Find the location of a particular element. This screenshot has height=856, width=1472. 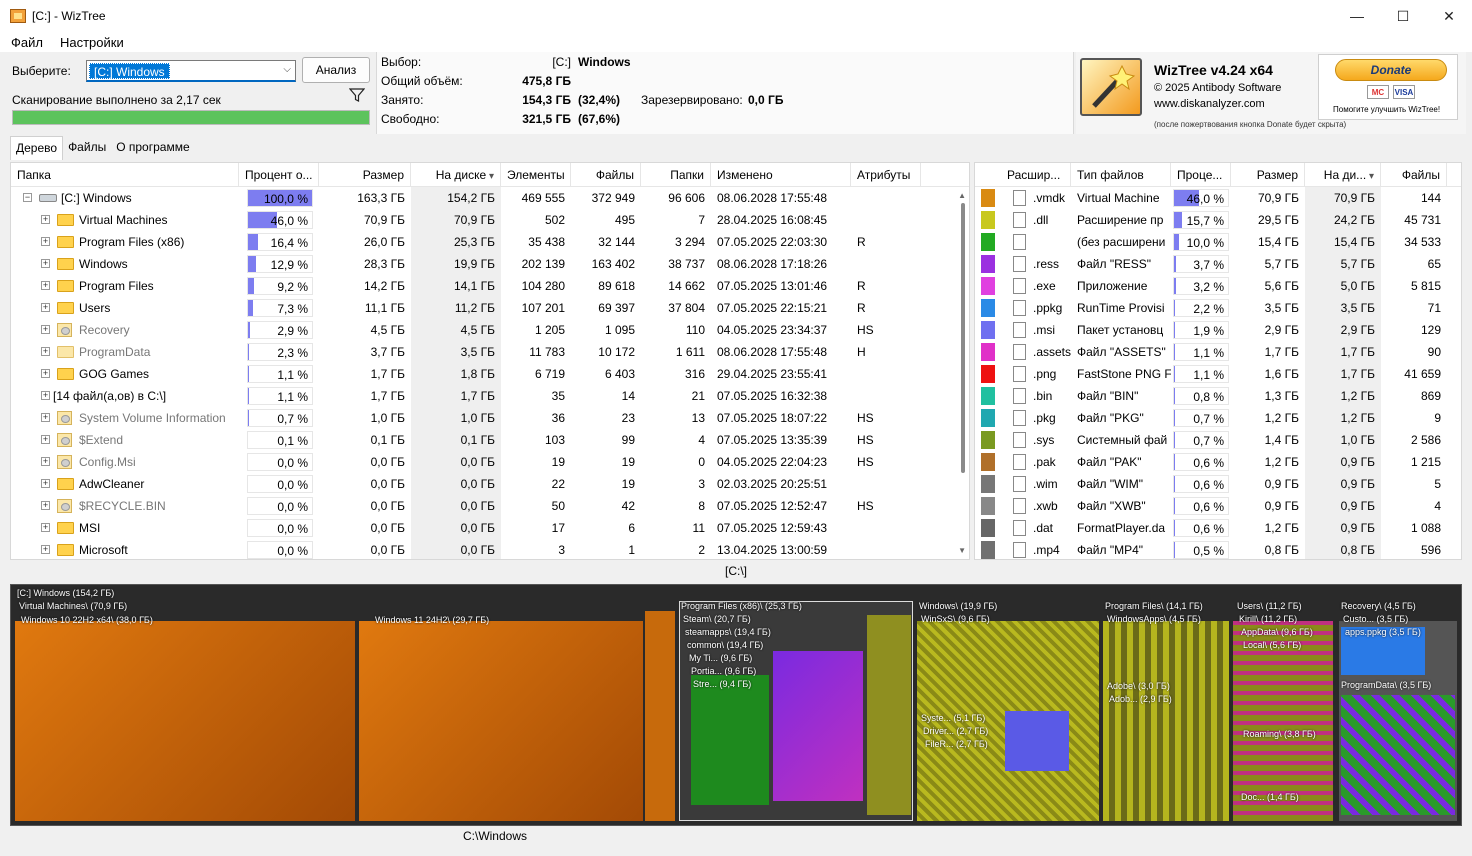

tab-files: Файлы is located at coordinates (87, 148).